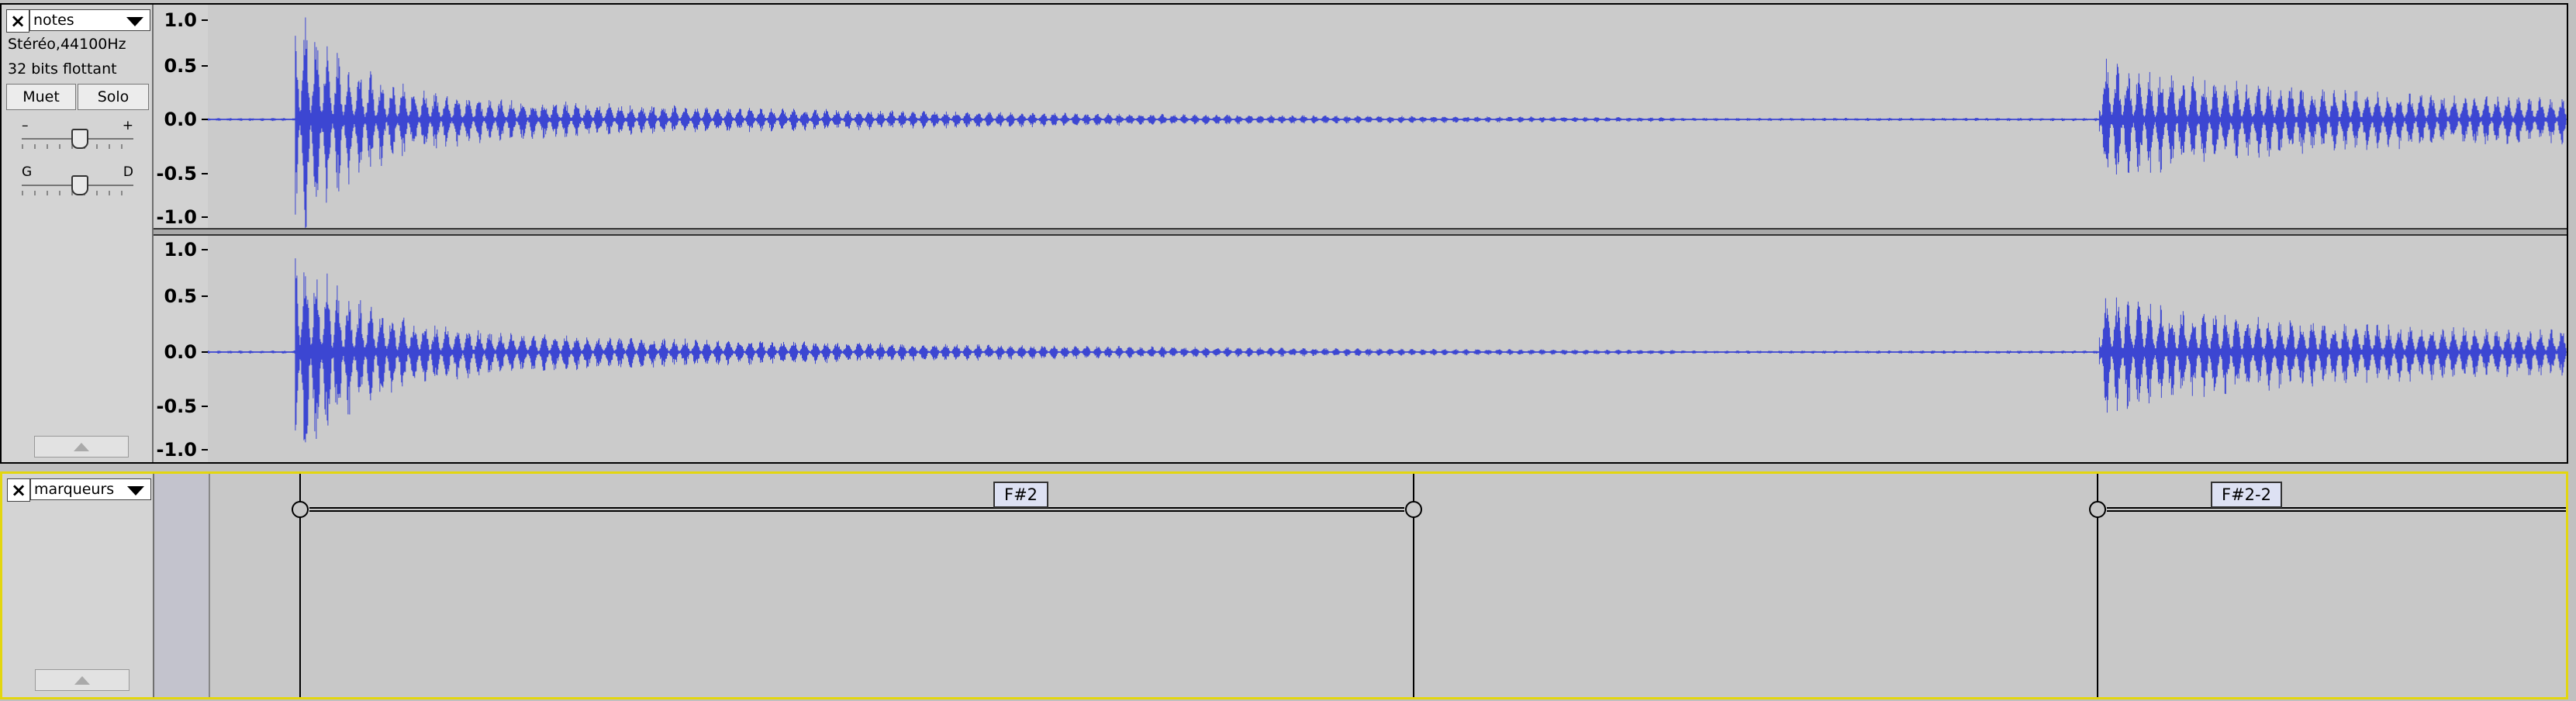 Image resolution: width=2576 pixels, height=701 pixels. Describe the element at coordinates (62, 69) in the screenshot. I see `track-sample-format: 32 bits flottant` at that location.